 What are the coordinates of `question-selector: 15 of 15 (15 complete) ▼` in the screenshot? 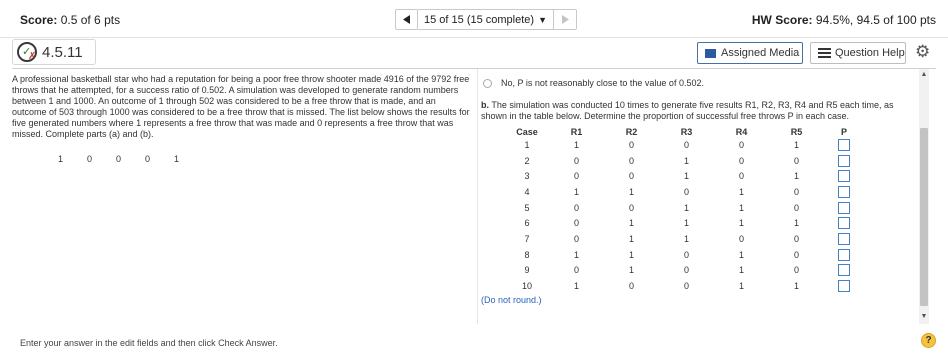 It's located at (486, 19).